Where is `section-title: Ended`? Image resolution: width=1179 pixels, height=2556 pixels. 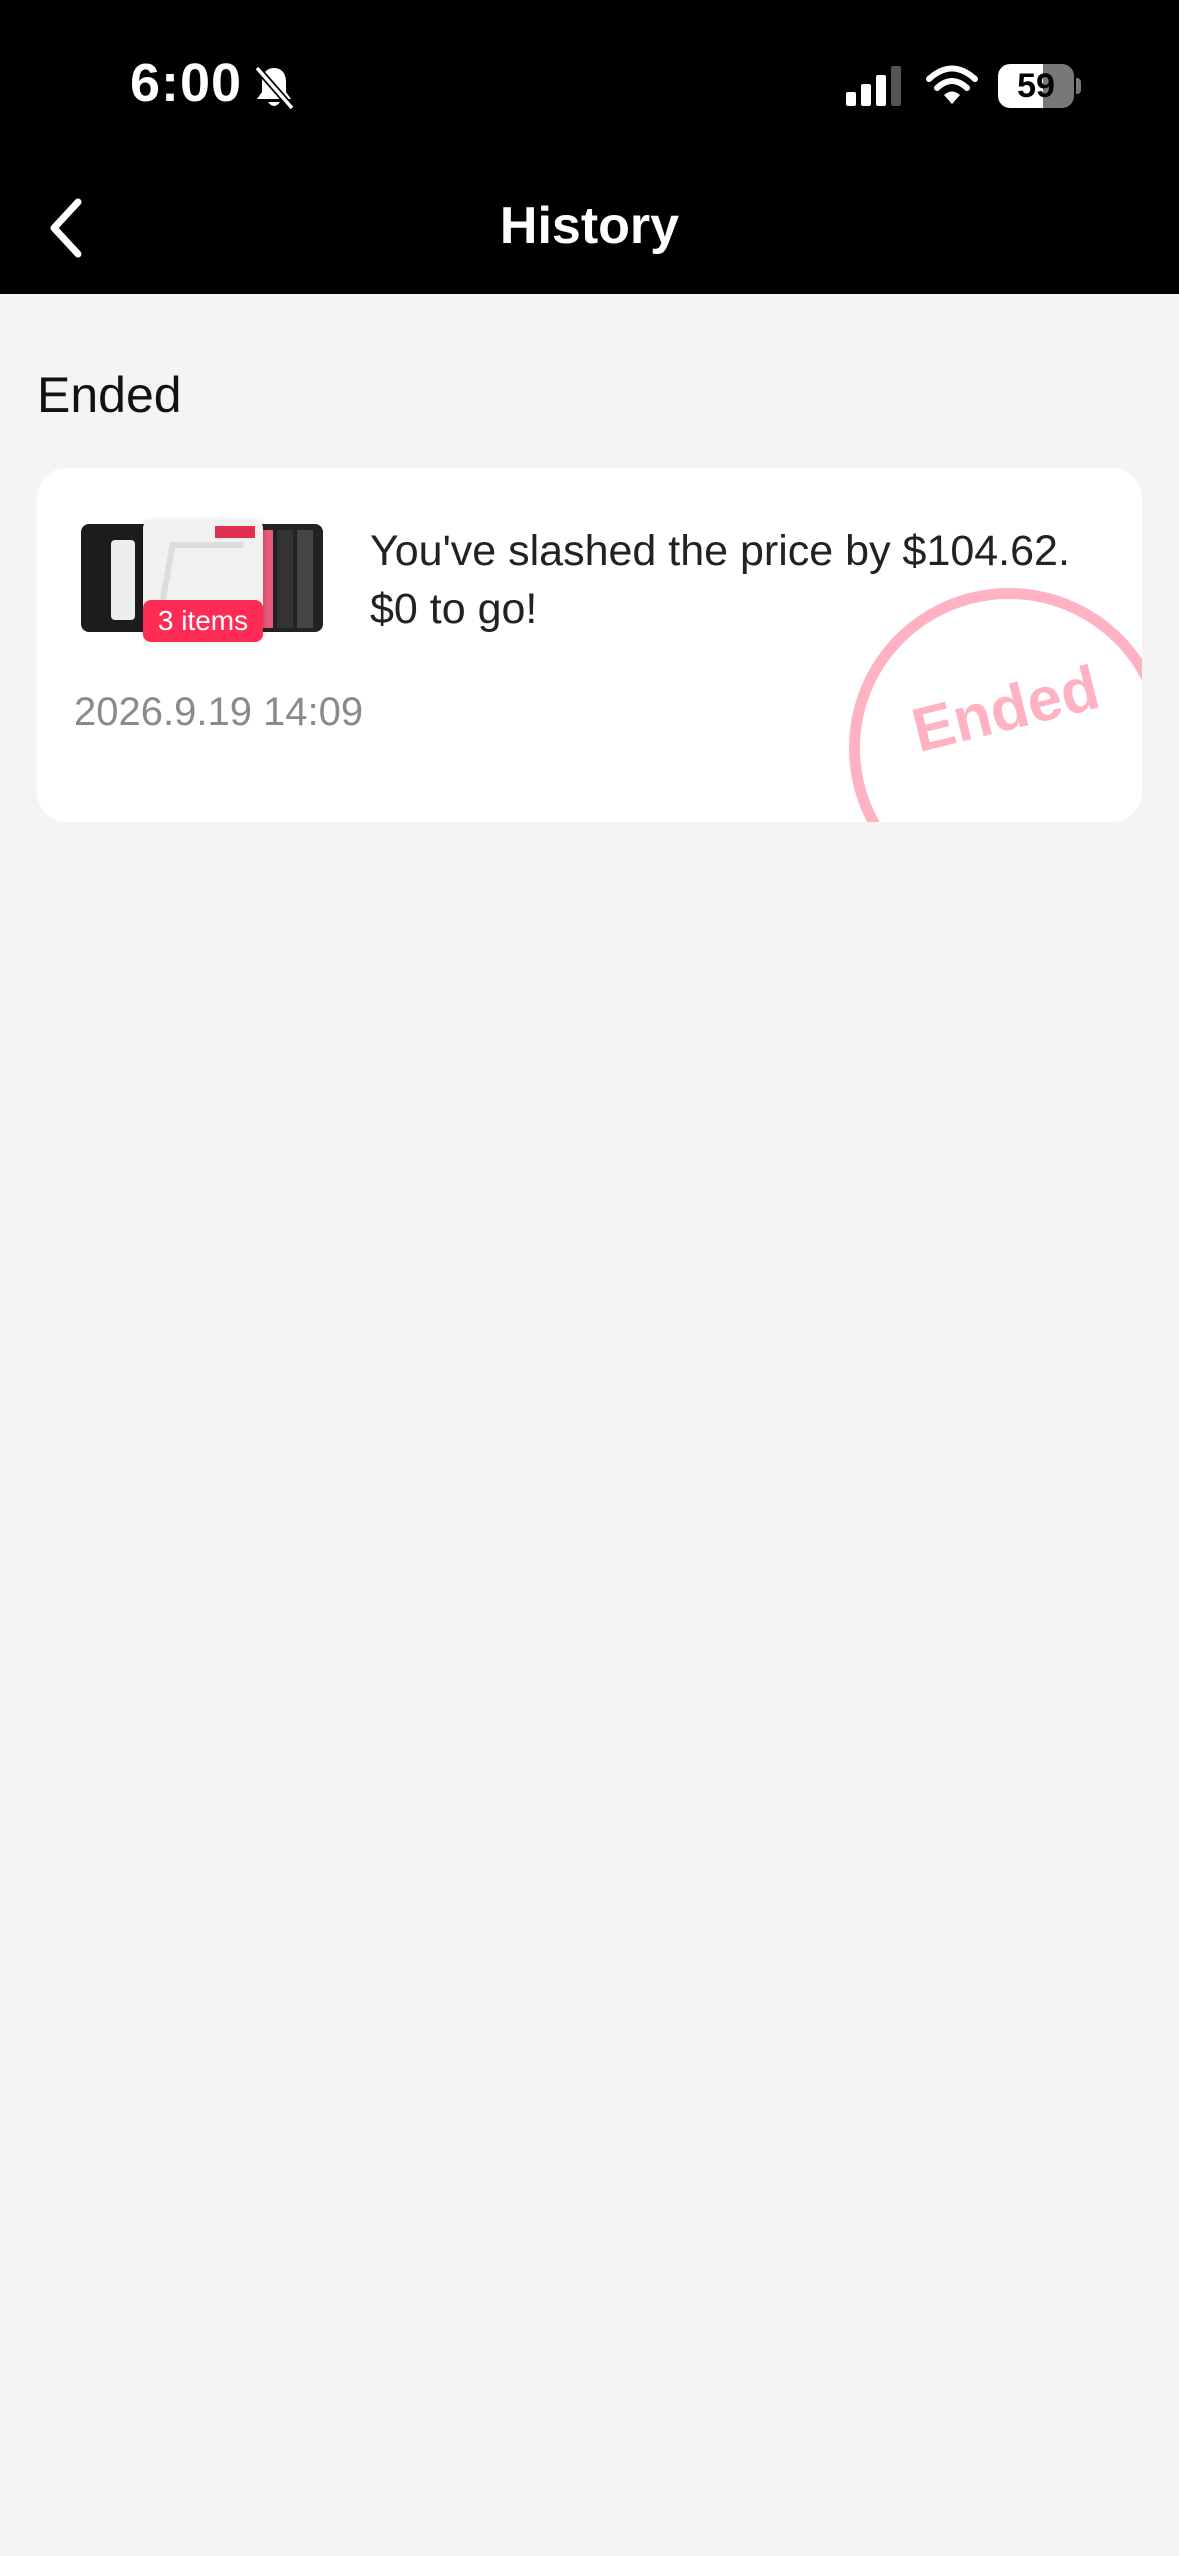 section-title: Ended is located at coordinates (109, 395).